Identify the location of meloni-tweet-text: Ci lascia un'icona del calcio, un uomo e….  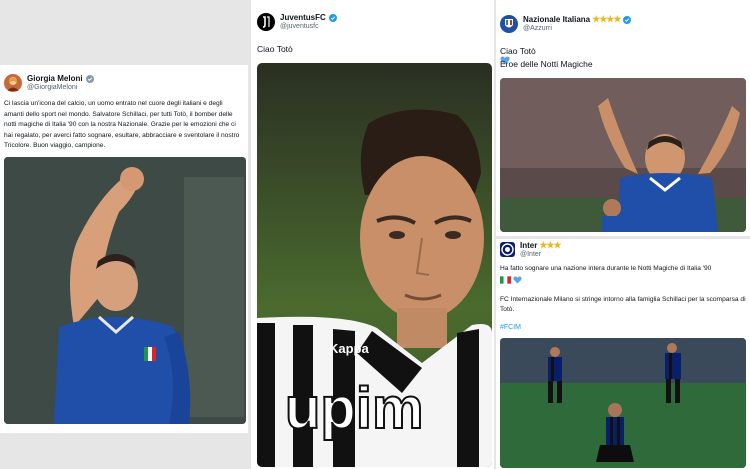
(122, 125).